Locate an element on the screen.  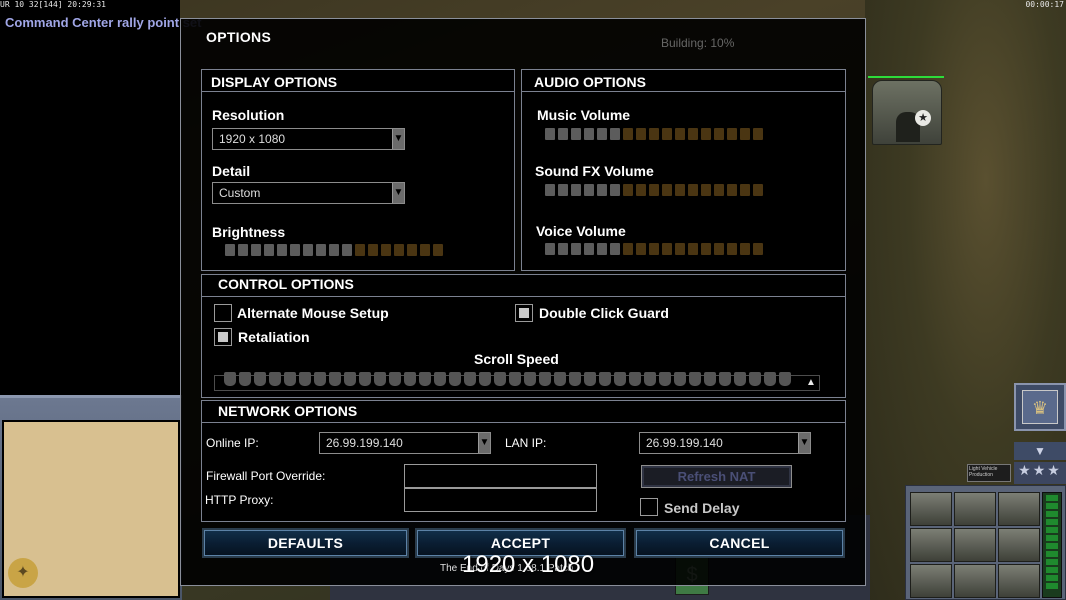
send-delay-checkbox is located at coordinates (649, 507).